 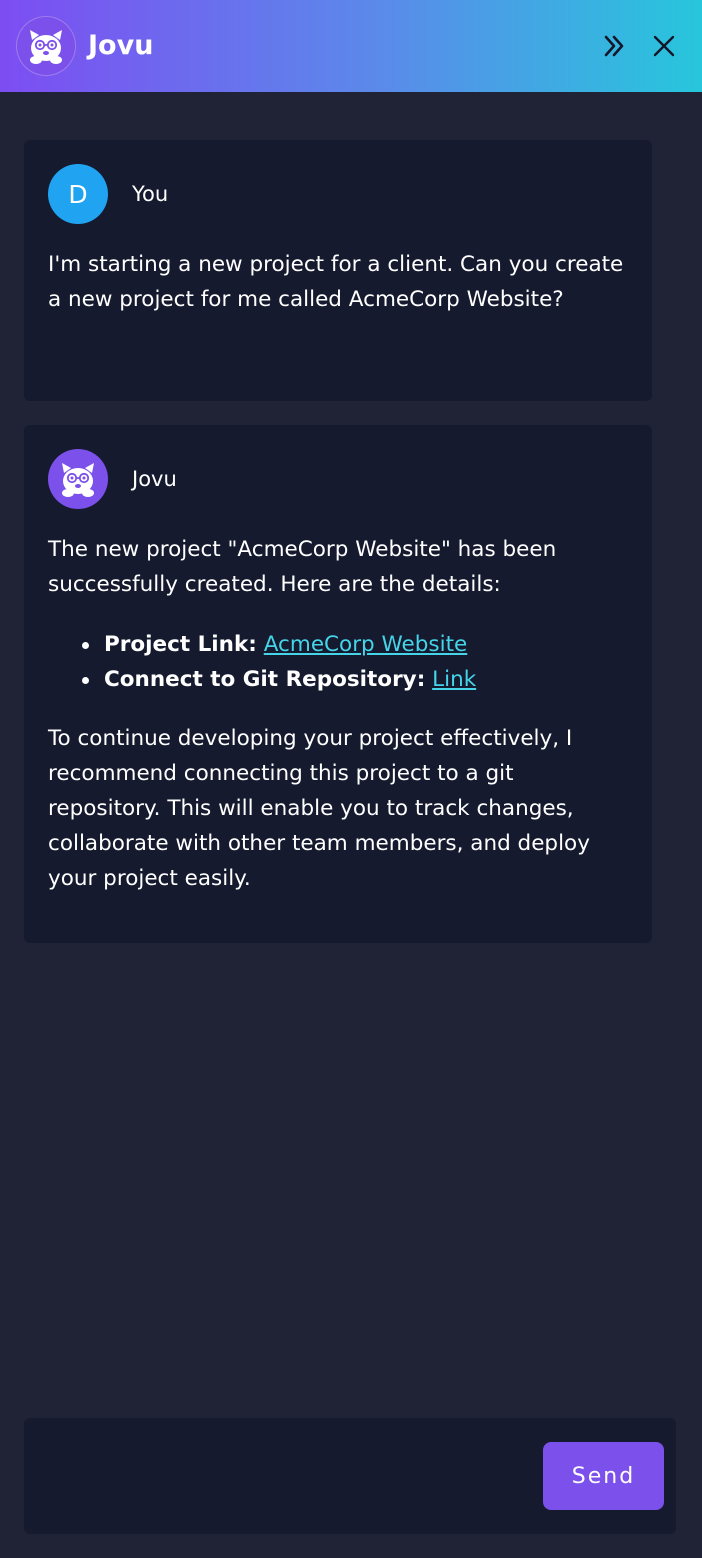 What do you see at coordinates (154, 479) in the screenshot?
I see `sender-name: Jovu` at bounding box center [154, 479].